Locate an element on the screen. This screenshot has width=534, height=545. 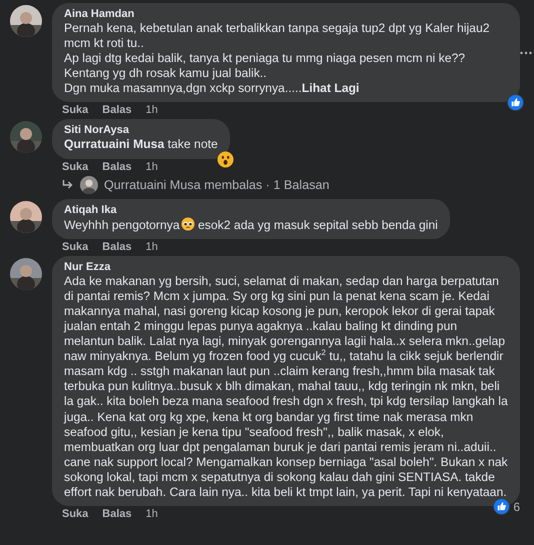
view-replies-link: Qurratuaini Musa membalas · 1 Balasan is located at coordinates (217, 185).